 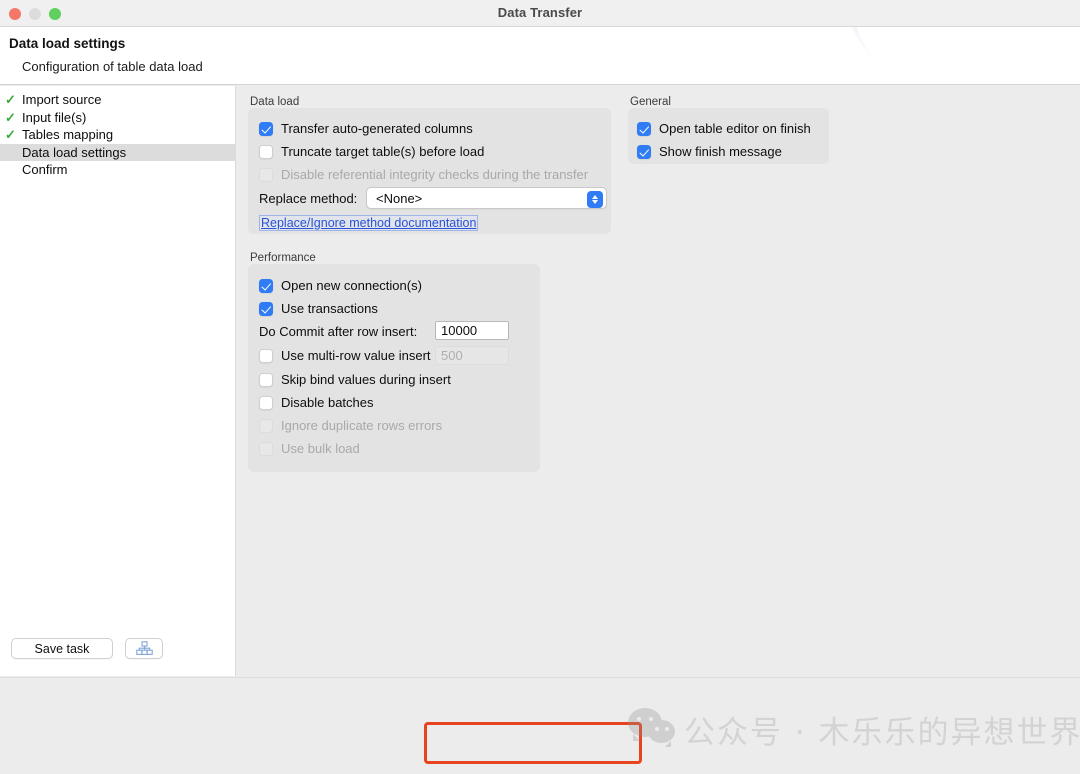 I want to click on commit-after-rows-input: 10000, so click(x=472, y=330).